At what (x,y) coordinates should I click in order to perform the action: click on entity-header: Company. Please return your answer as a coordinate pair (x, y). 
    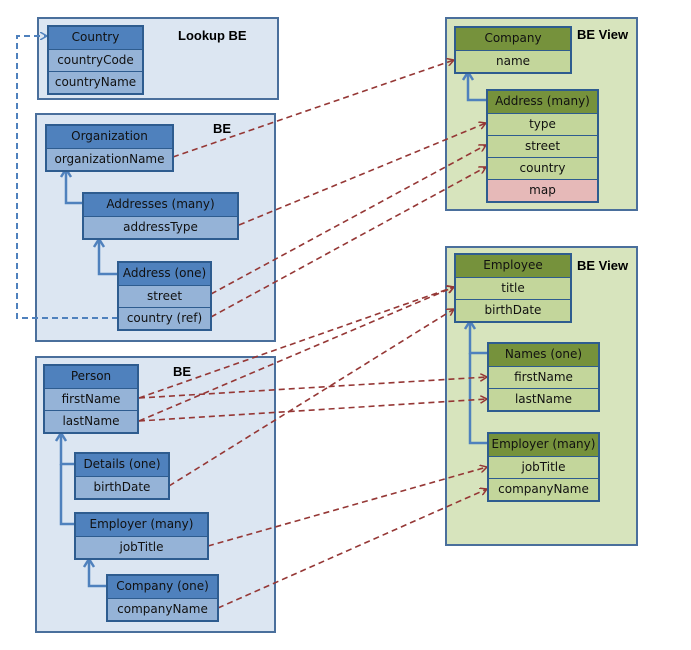
    Looking at the image, I should click on (513, 39).